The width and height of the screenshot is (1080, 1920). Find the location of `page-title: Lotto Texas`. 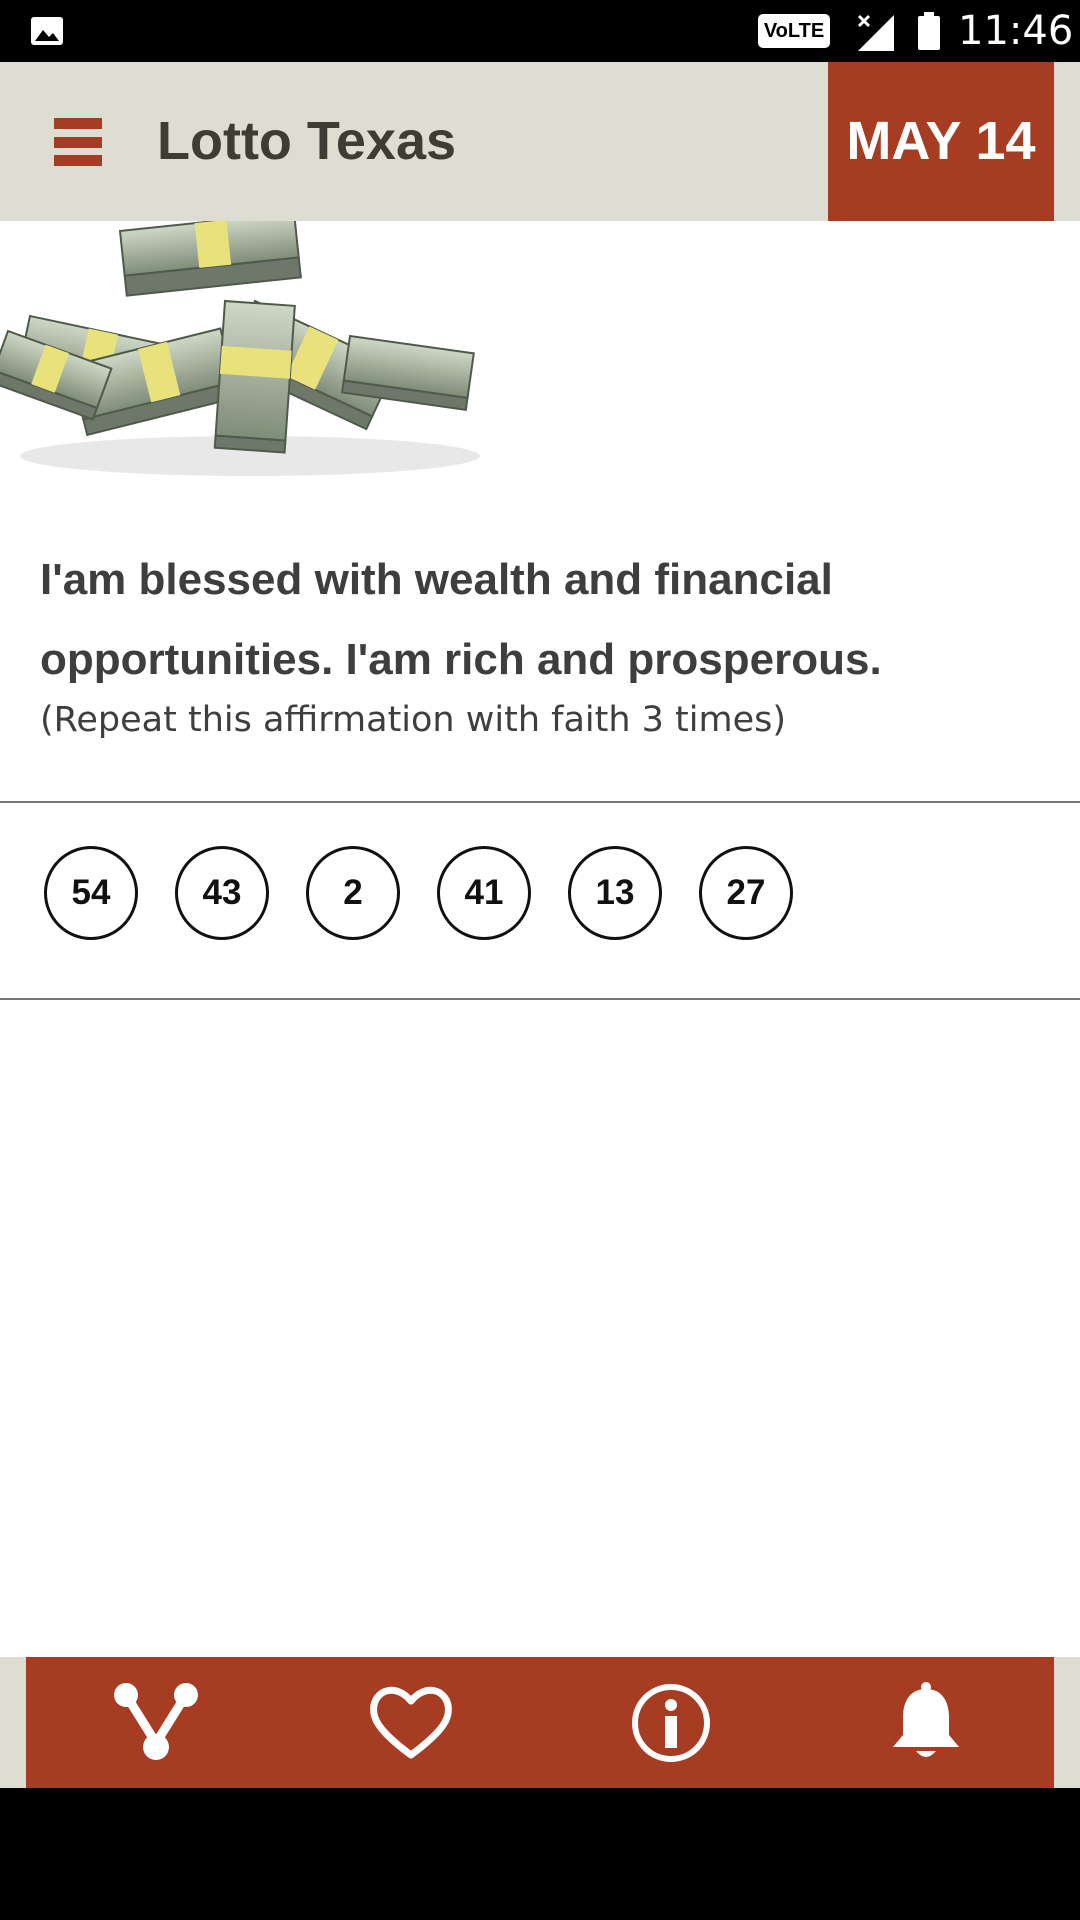

page-title: Lotto Texas is located at coordinates (307, 141).